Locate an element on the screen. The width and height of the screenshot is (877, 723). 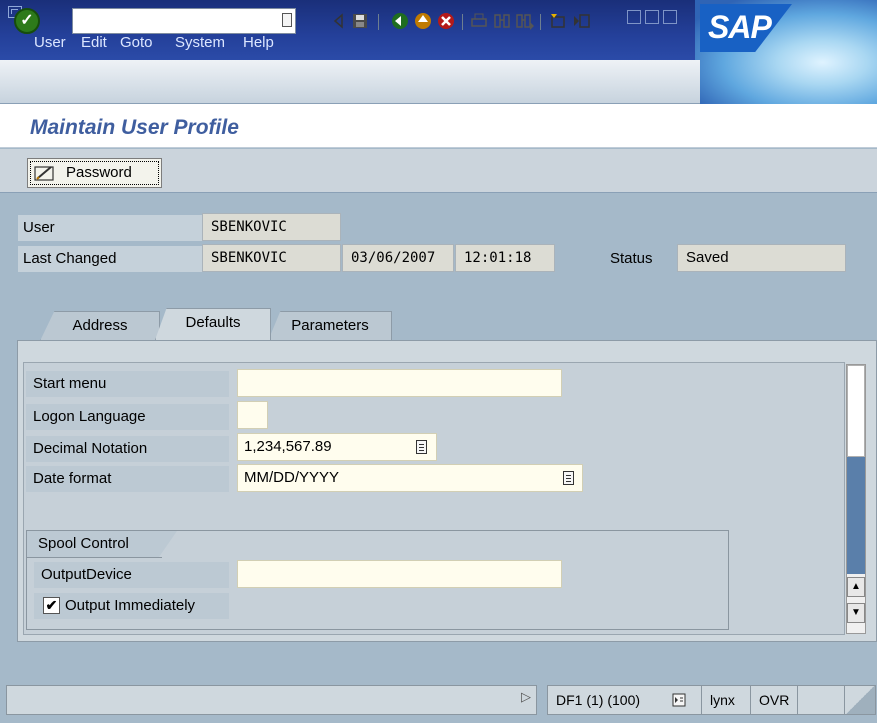
cancel-icon is located at coordinates (446, 21).